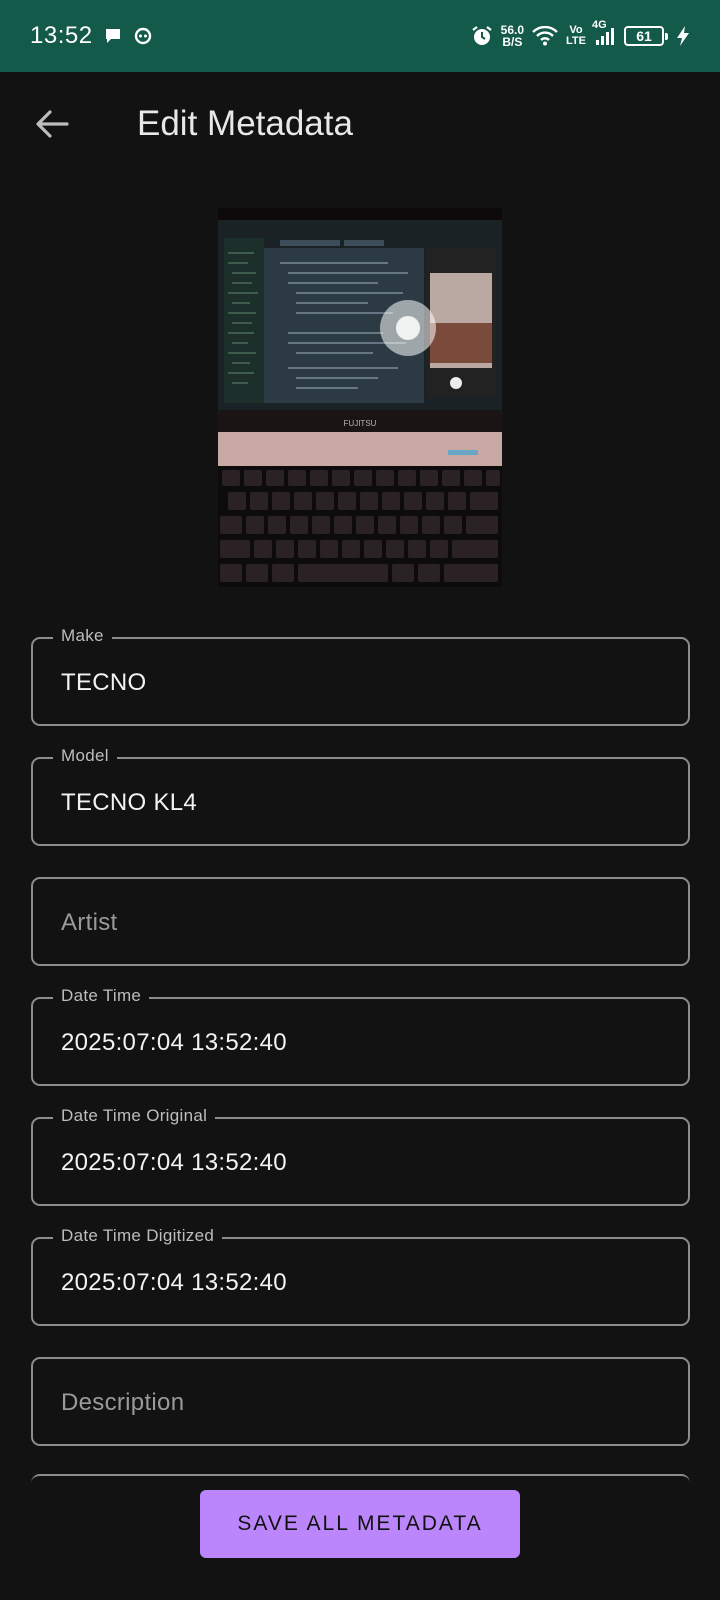 This screenshot has width=720, height=1600. Describe the element at coordinates (360, 36) in the screenshot. I see `status-bar: 13:52 56.0 B/S Vo LTE 4G 61` at that location.